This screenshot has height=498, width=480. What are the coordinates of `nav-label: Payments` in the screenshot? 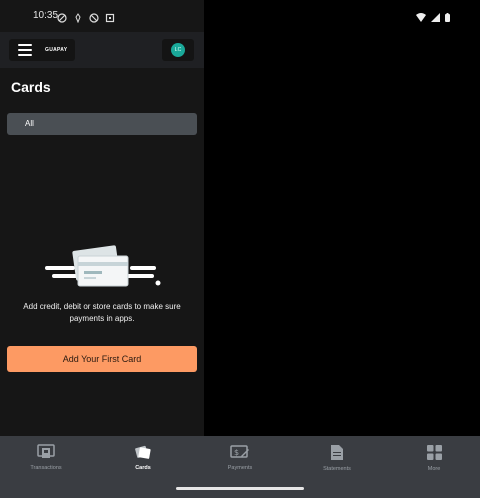 It's located at (240, 468).